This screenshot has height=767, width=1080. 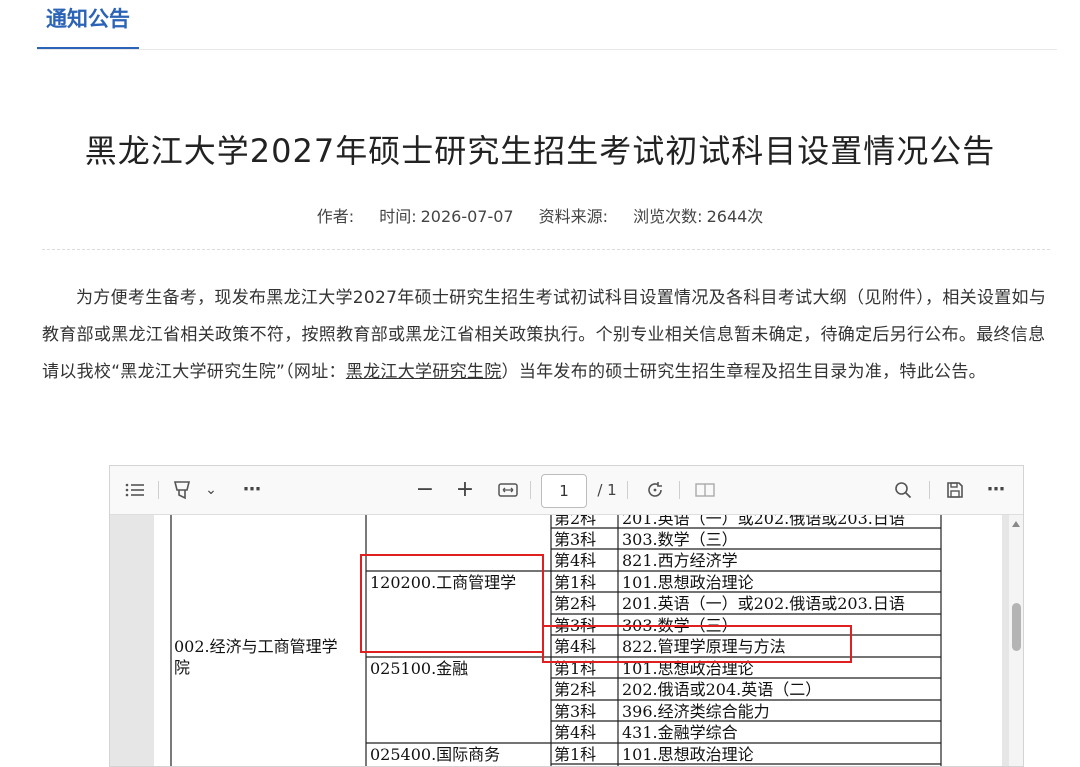 I want to click on fit-width-icon, so click(x=508, y=490).